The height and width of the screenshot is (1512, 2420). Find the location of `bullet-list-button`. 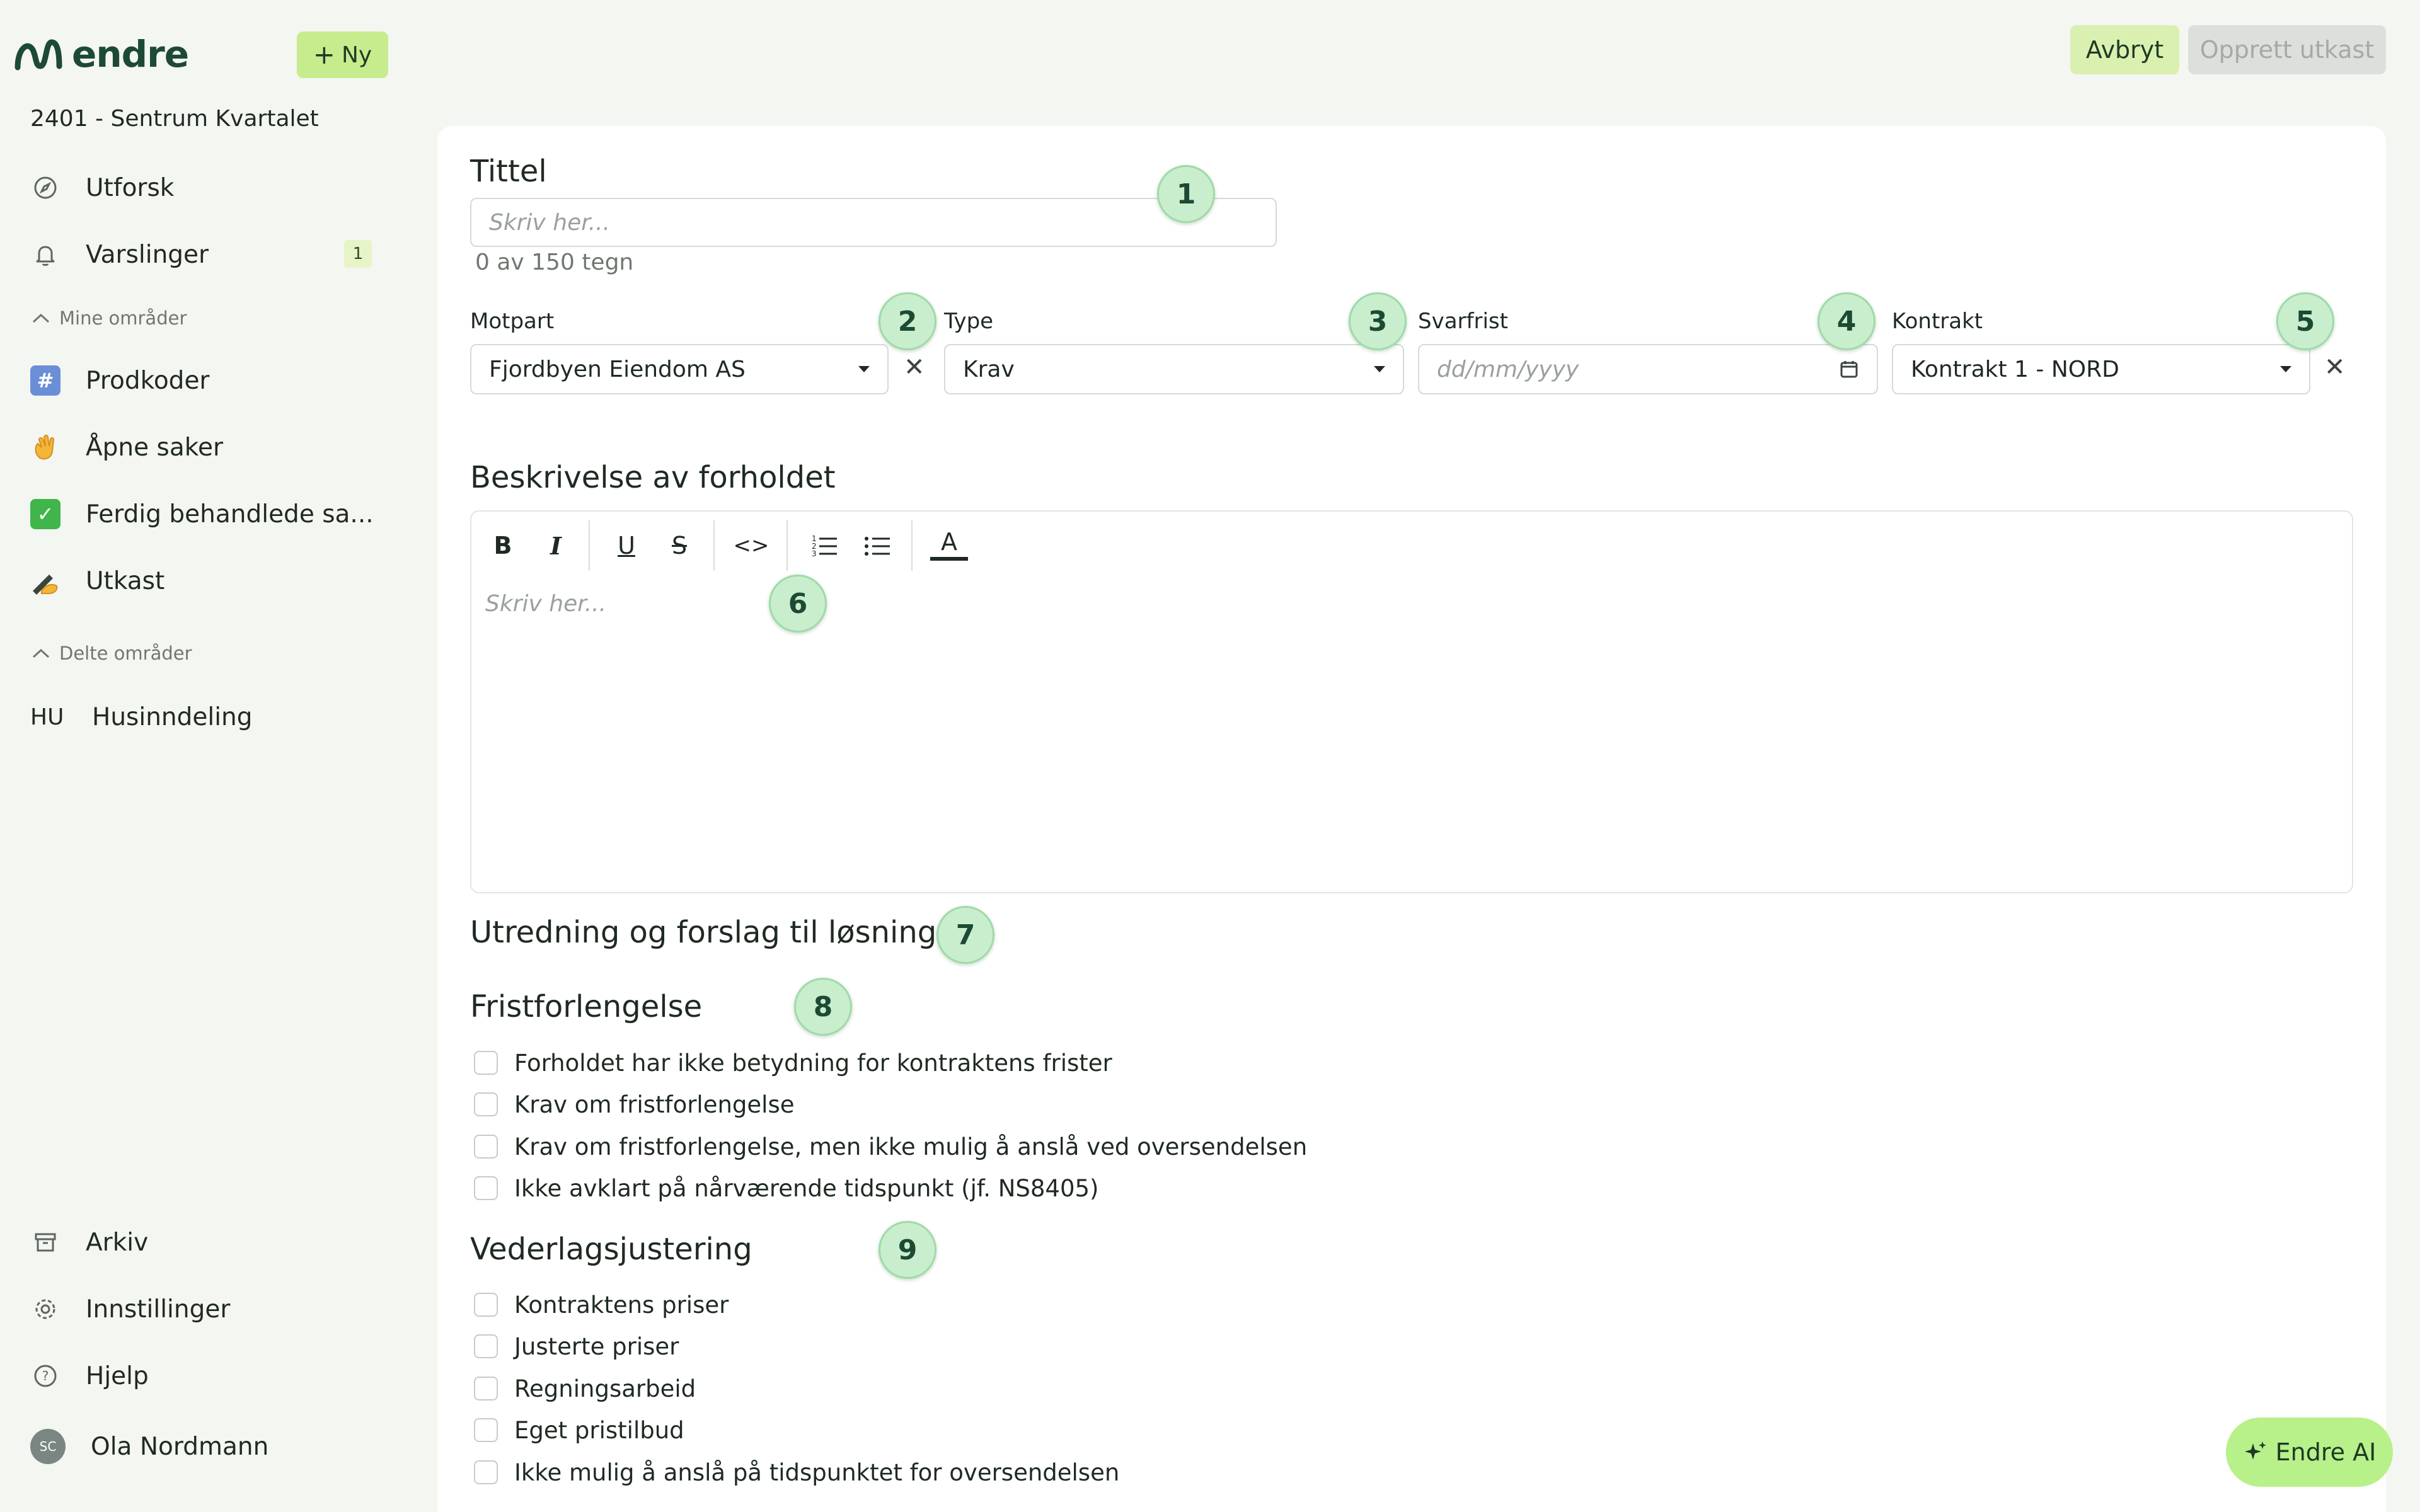

bullet-list-button is located at coordinates (877, 545).